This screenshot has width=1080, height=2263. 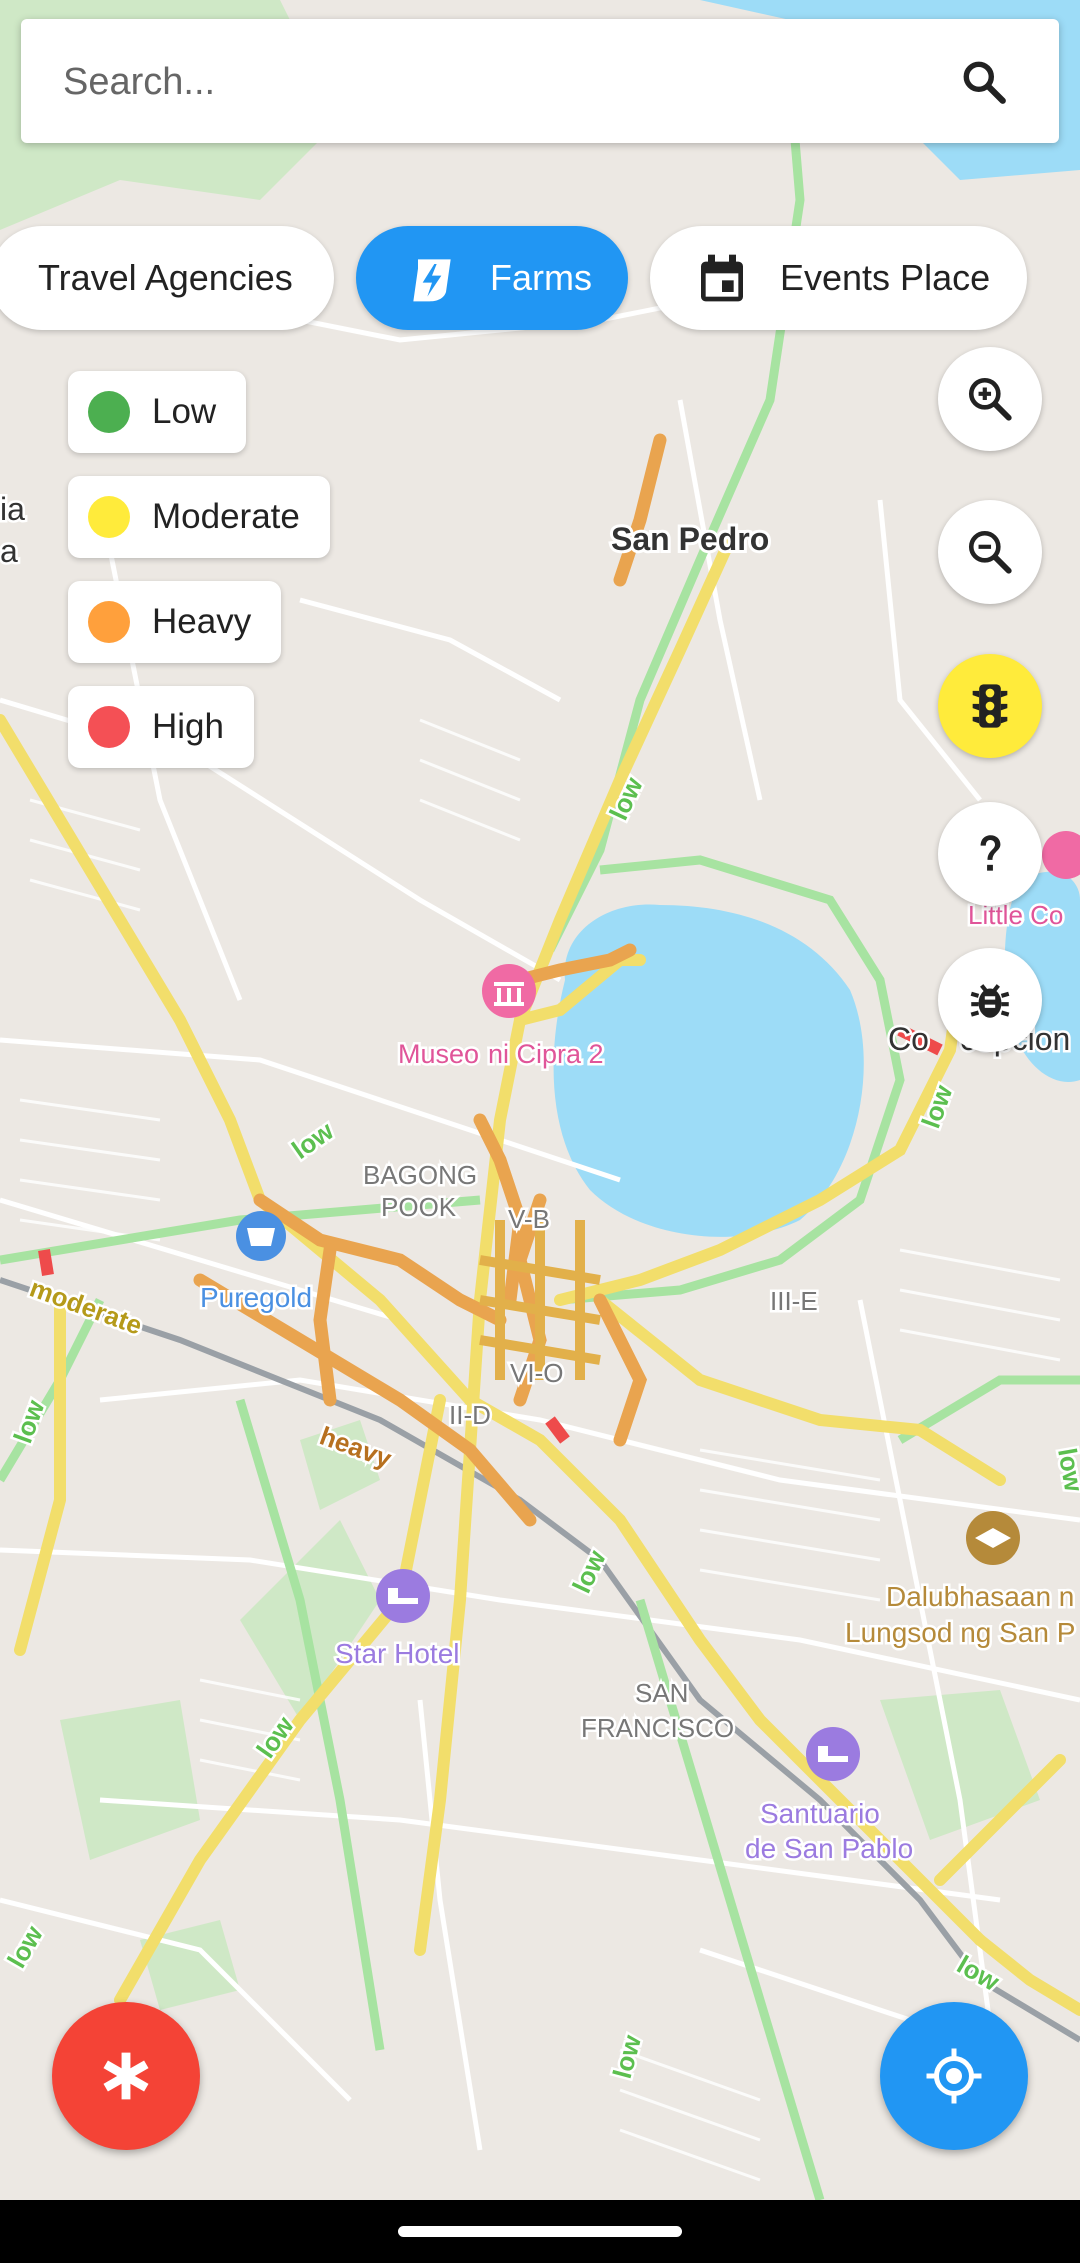 I want to click on museum-marker, so click(x=509, y=991).